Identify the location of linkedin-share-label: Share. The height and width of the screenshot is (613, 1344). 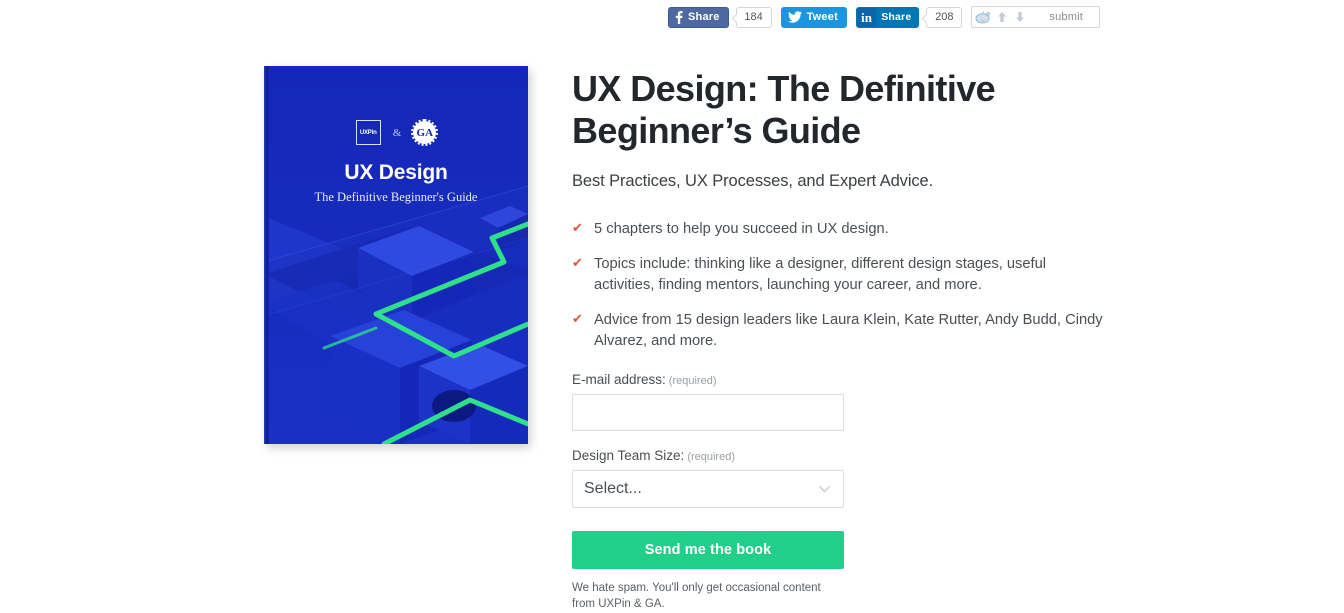
(896, 16).